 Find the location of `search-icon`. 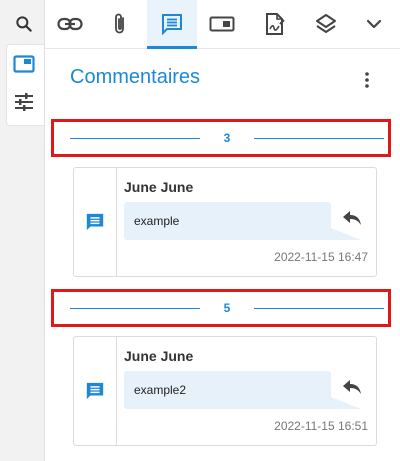

search-icon is located at coordinates (24, 24).